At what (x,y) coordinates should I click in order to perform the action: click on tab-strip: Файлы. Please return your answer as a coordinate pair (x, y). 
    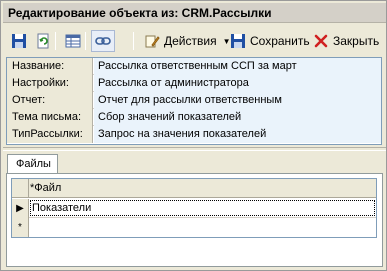
    Looking at the image, I should click on (195, 164).